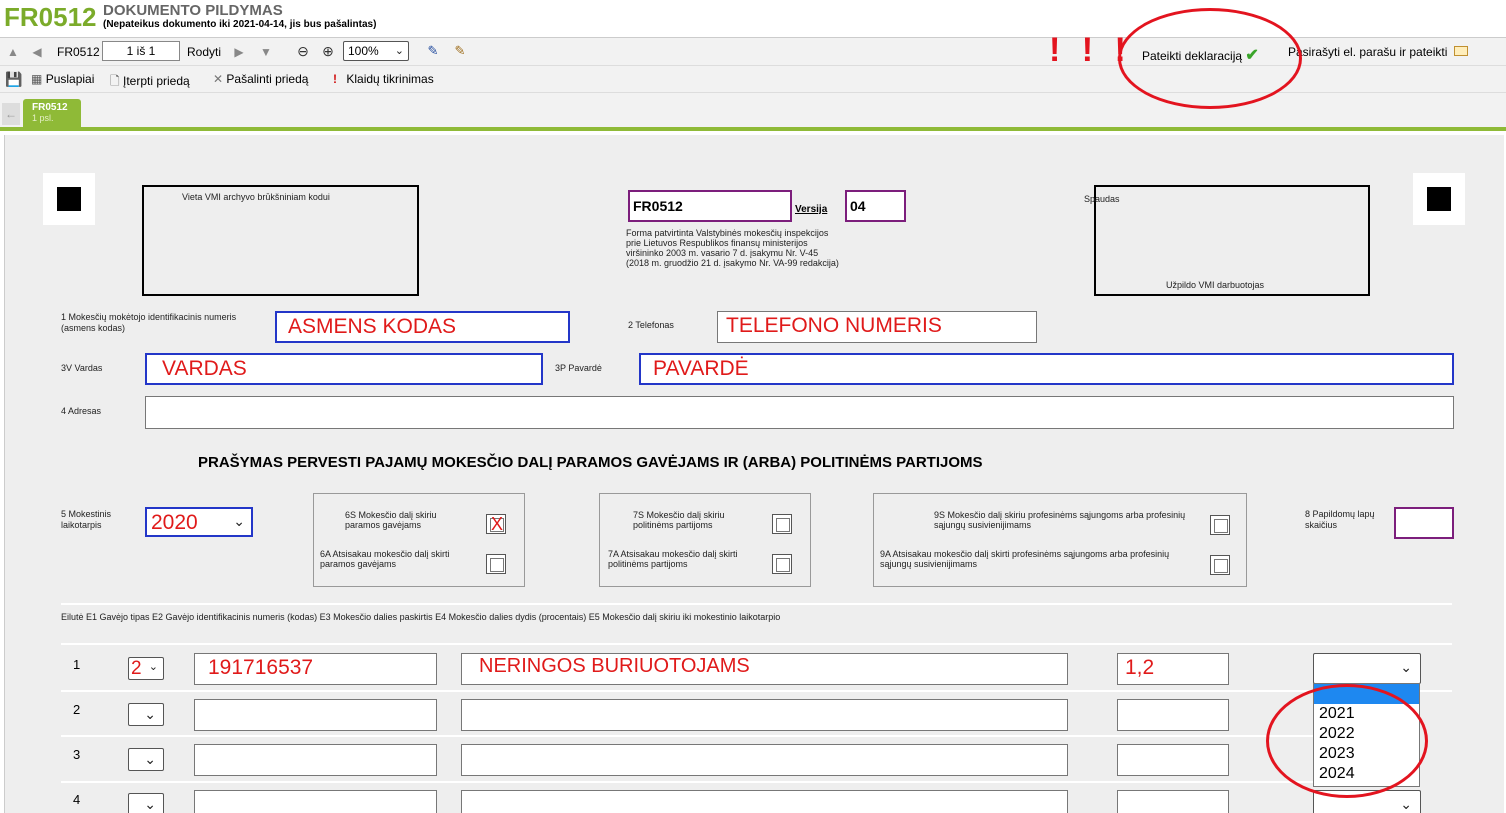 Image resolution: width=1506 pixels, height=813 pixels. I want to click on remove-label: Pašalinti priedą, so click(267, 79).